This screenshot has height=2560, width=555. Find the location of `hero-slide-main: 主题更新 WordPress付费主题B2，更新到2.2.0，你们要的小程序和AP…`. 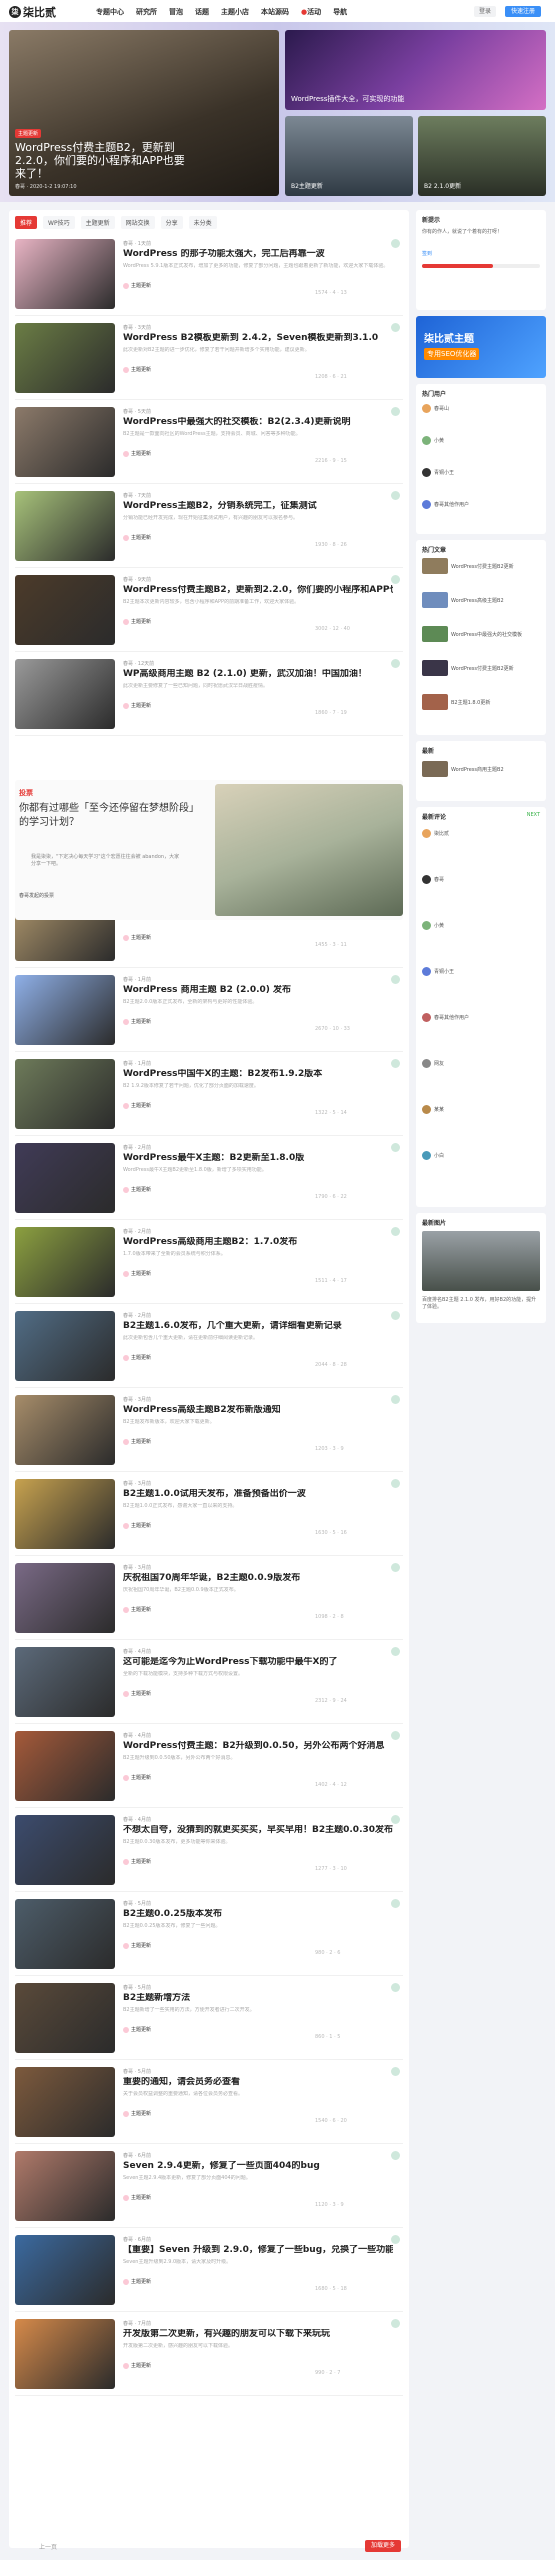

hero-slide-main: 主题更新 WordPress付费主题B2，更新到2.2.0，你们要的小程序和AP… is located at coordinates (144, 113).